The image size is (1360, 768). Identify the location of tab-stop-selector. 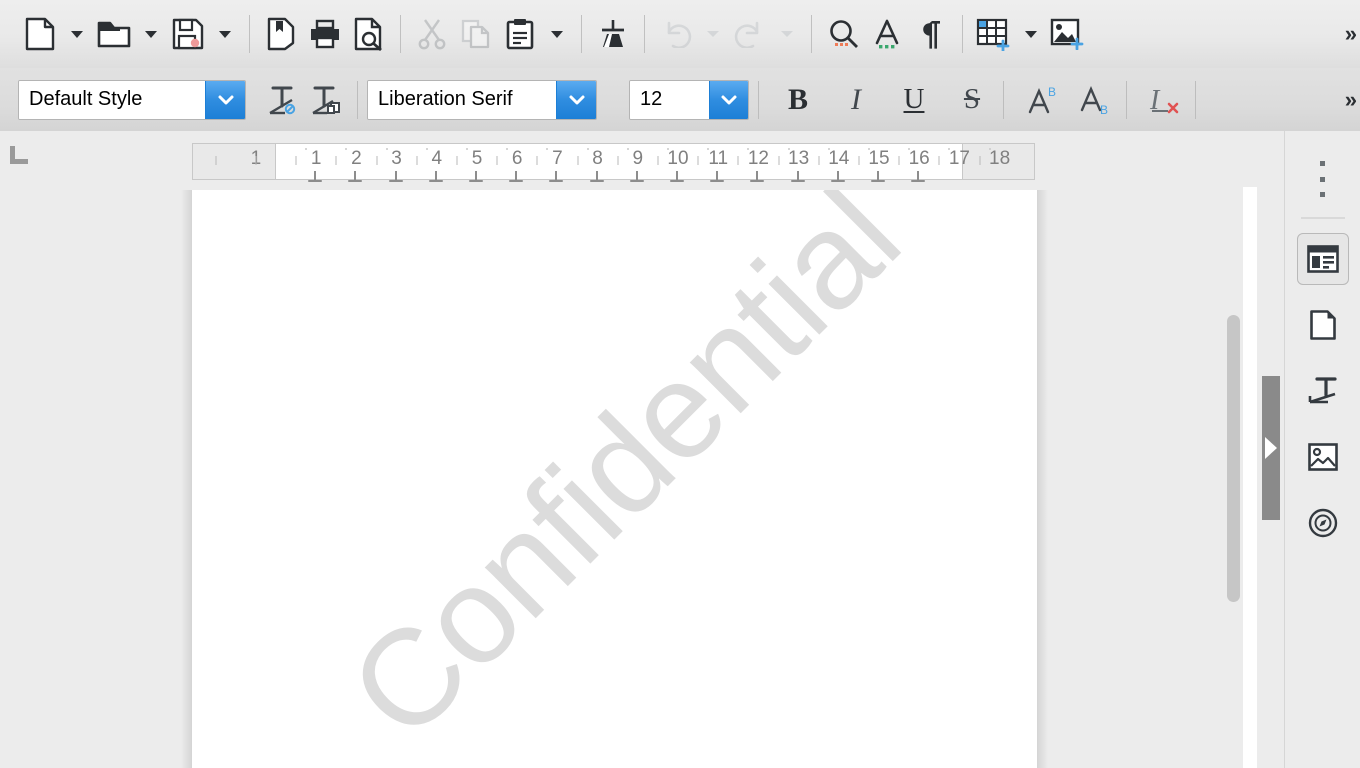
(19, 155).